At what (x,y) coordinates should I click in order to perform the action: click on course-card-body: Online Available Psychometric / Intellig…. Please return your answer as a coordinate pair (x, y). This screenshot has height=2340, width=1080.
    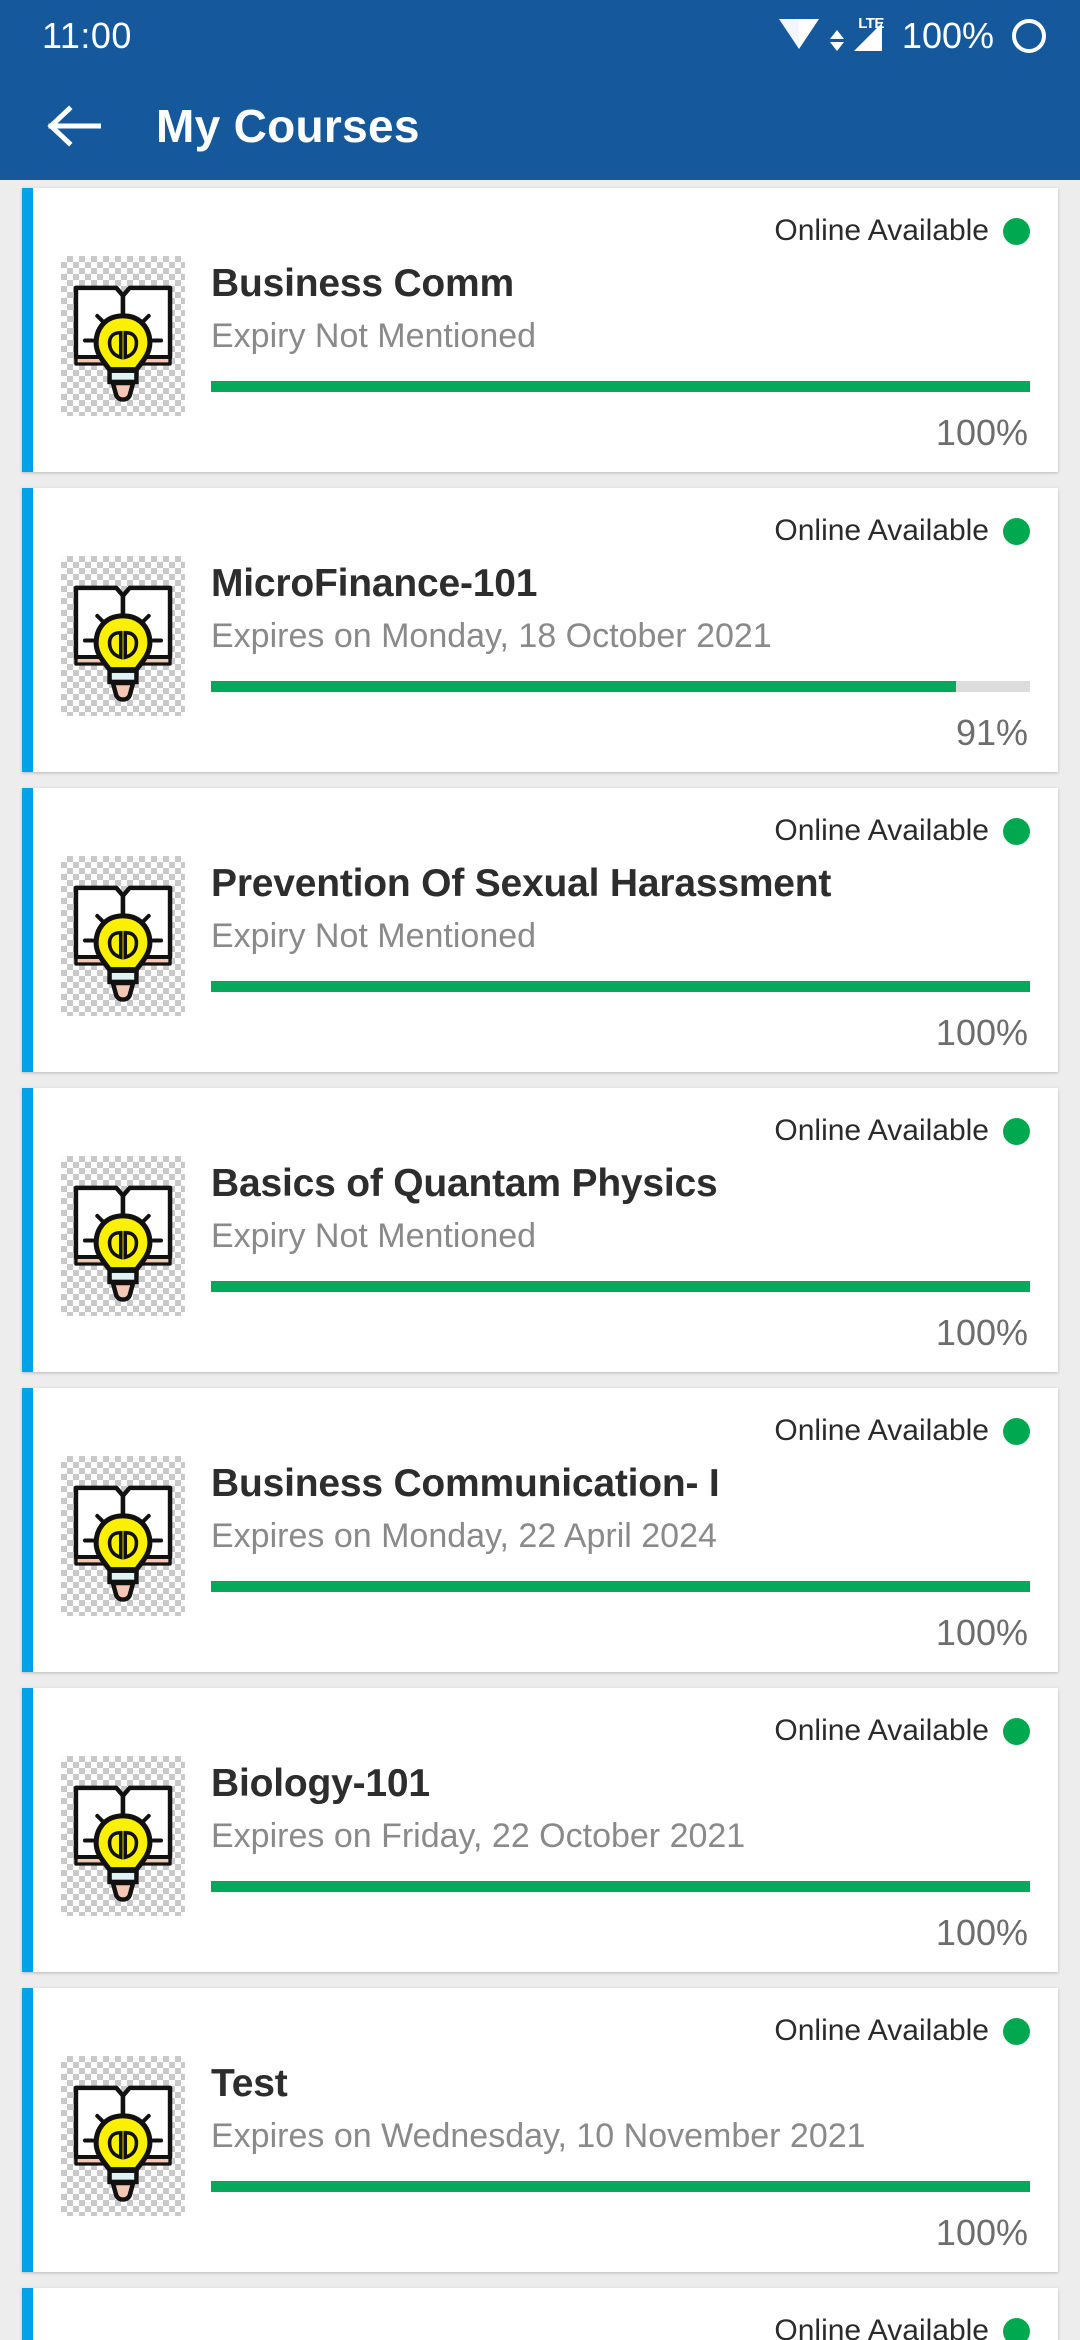
    Looking at the image, I should click on (545, 2314).